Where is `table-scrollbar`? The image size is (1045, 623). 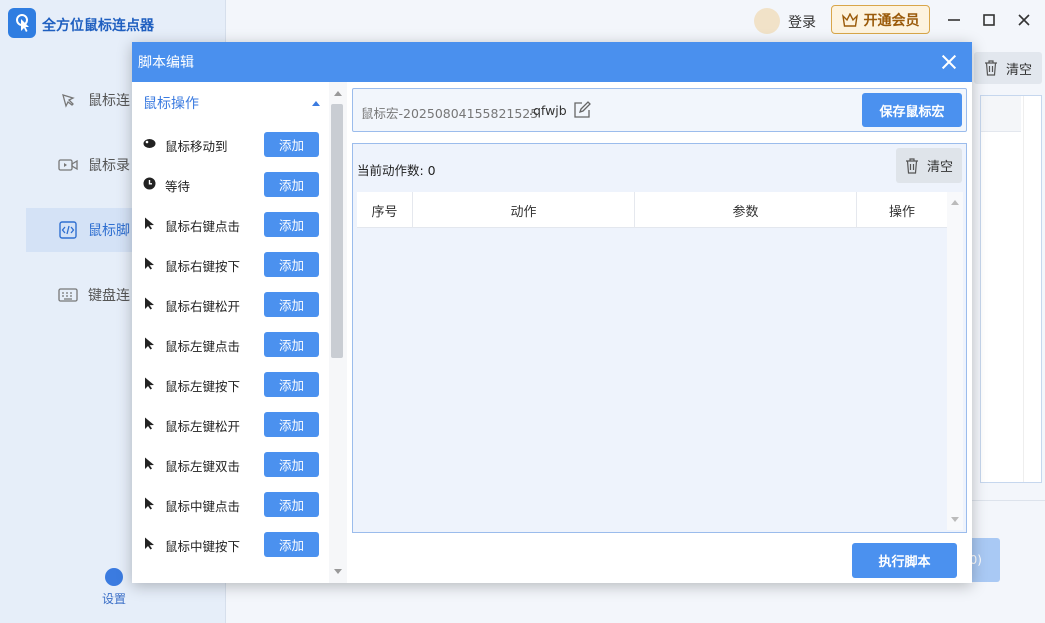
table-scrollbar is located at coordinates (955, 361).